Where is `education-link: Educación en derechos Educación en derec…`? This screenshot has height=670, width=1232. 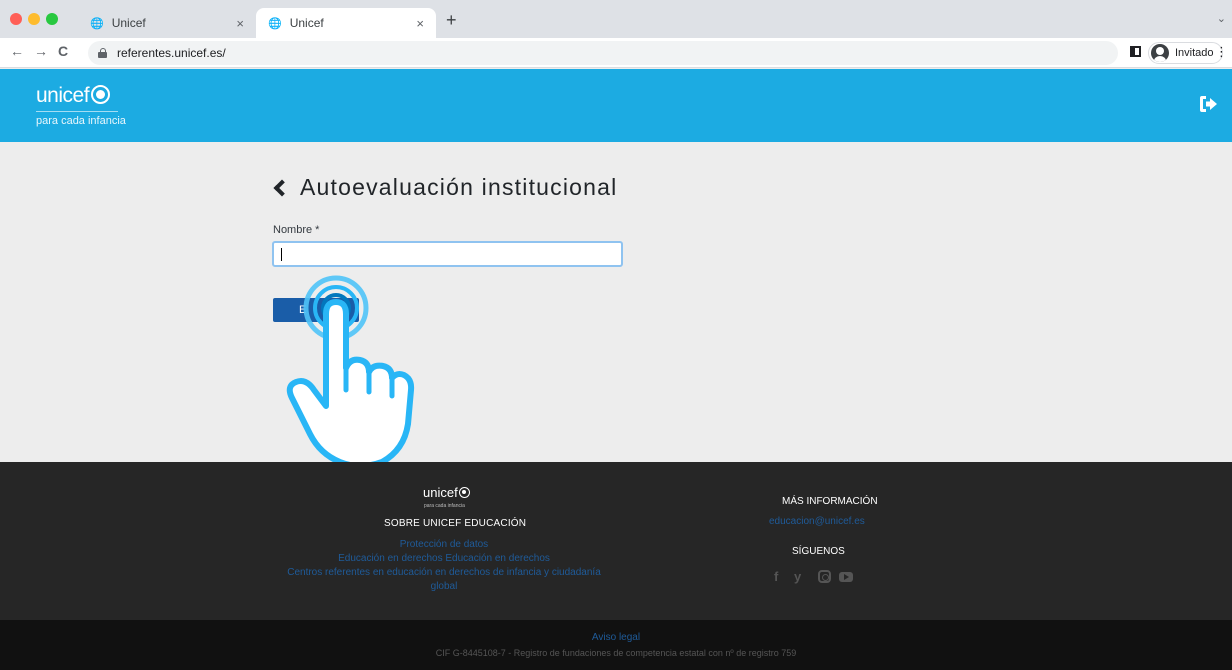
education-link: Educación en derechos Educación en derec… is located at coordinates (444, 559).